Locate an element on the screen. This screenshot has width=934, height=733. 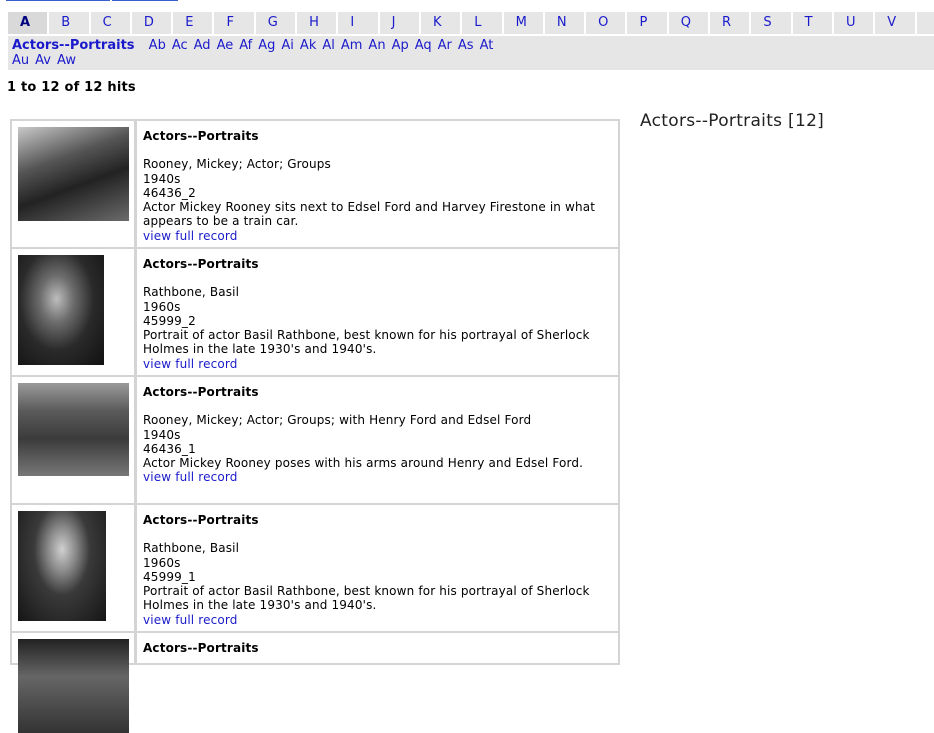
letter-n: N is located at coordinates (566, 23).